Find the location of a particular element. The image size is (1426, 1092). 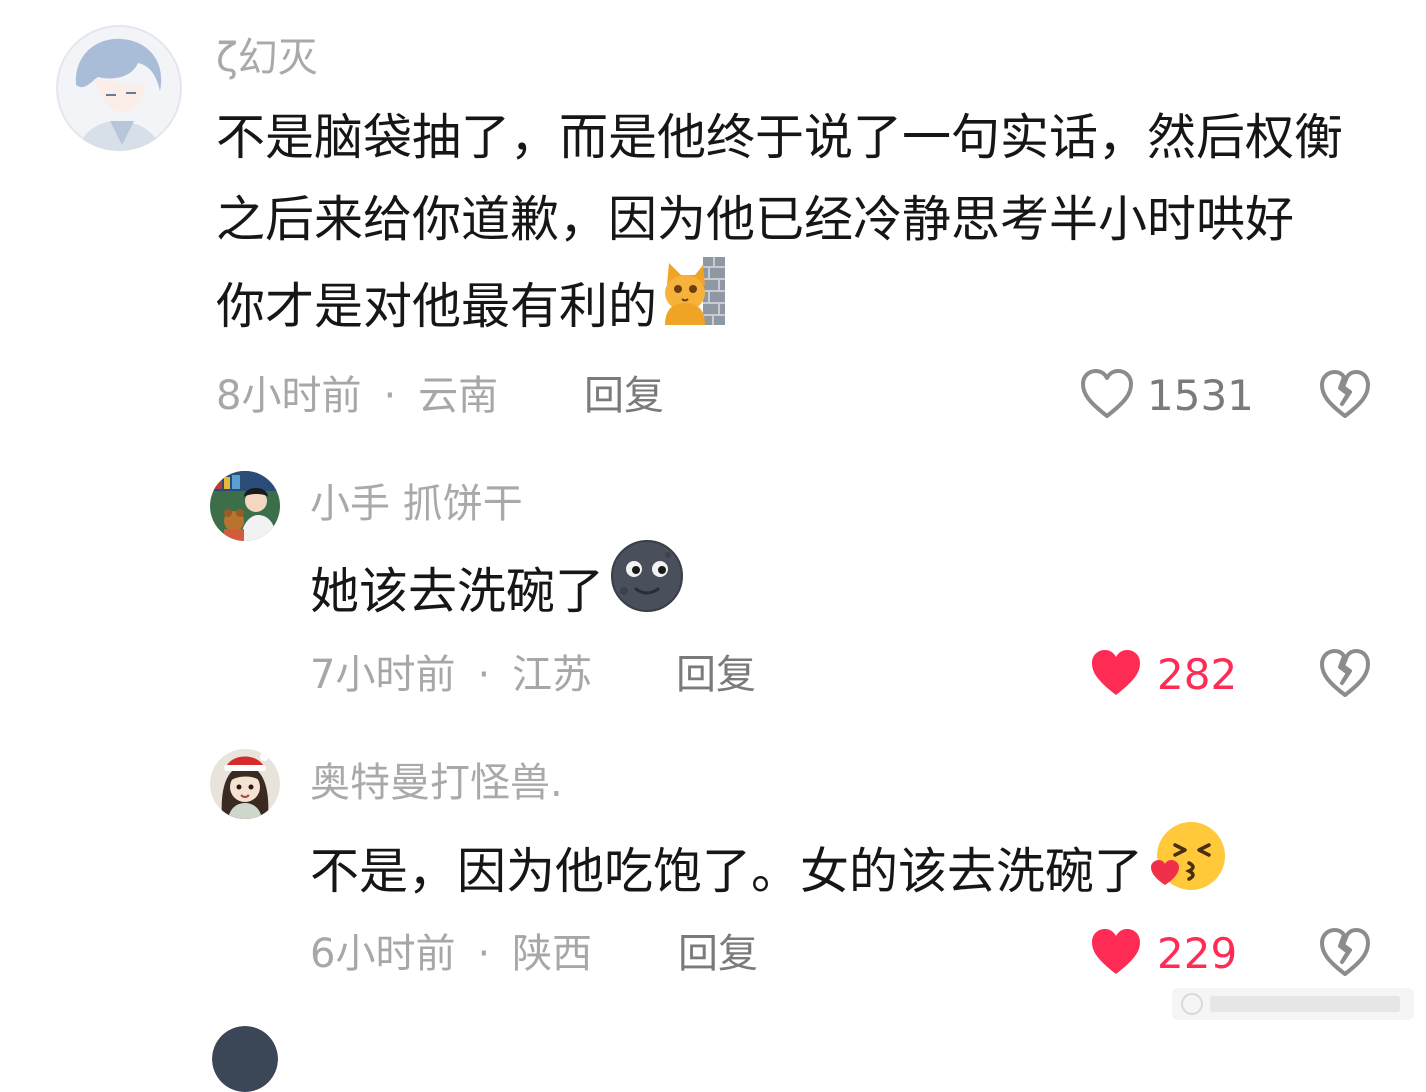

comment-text: 不是，因为他吃饱了。女的该去洗碗了 is located at coordinates (768, 873).